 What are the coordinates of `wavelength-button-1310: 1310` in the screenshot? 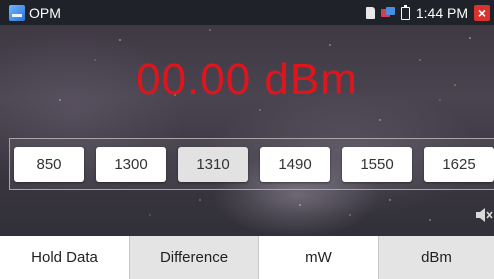 It's located at (213, 164).